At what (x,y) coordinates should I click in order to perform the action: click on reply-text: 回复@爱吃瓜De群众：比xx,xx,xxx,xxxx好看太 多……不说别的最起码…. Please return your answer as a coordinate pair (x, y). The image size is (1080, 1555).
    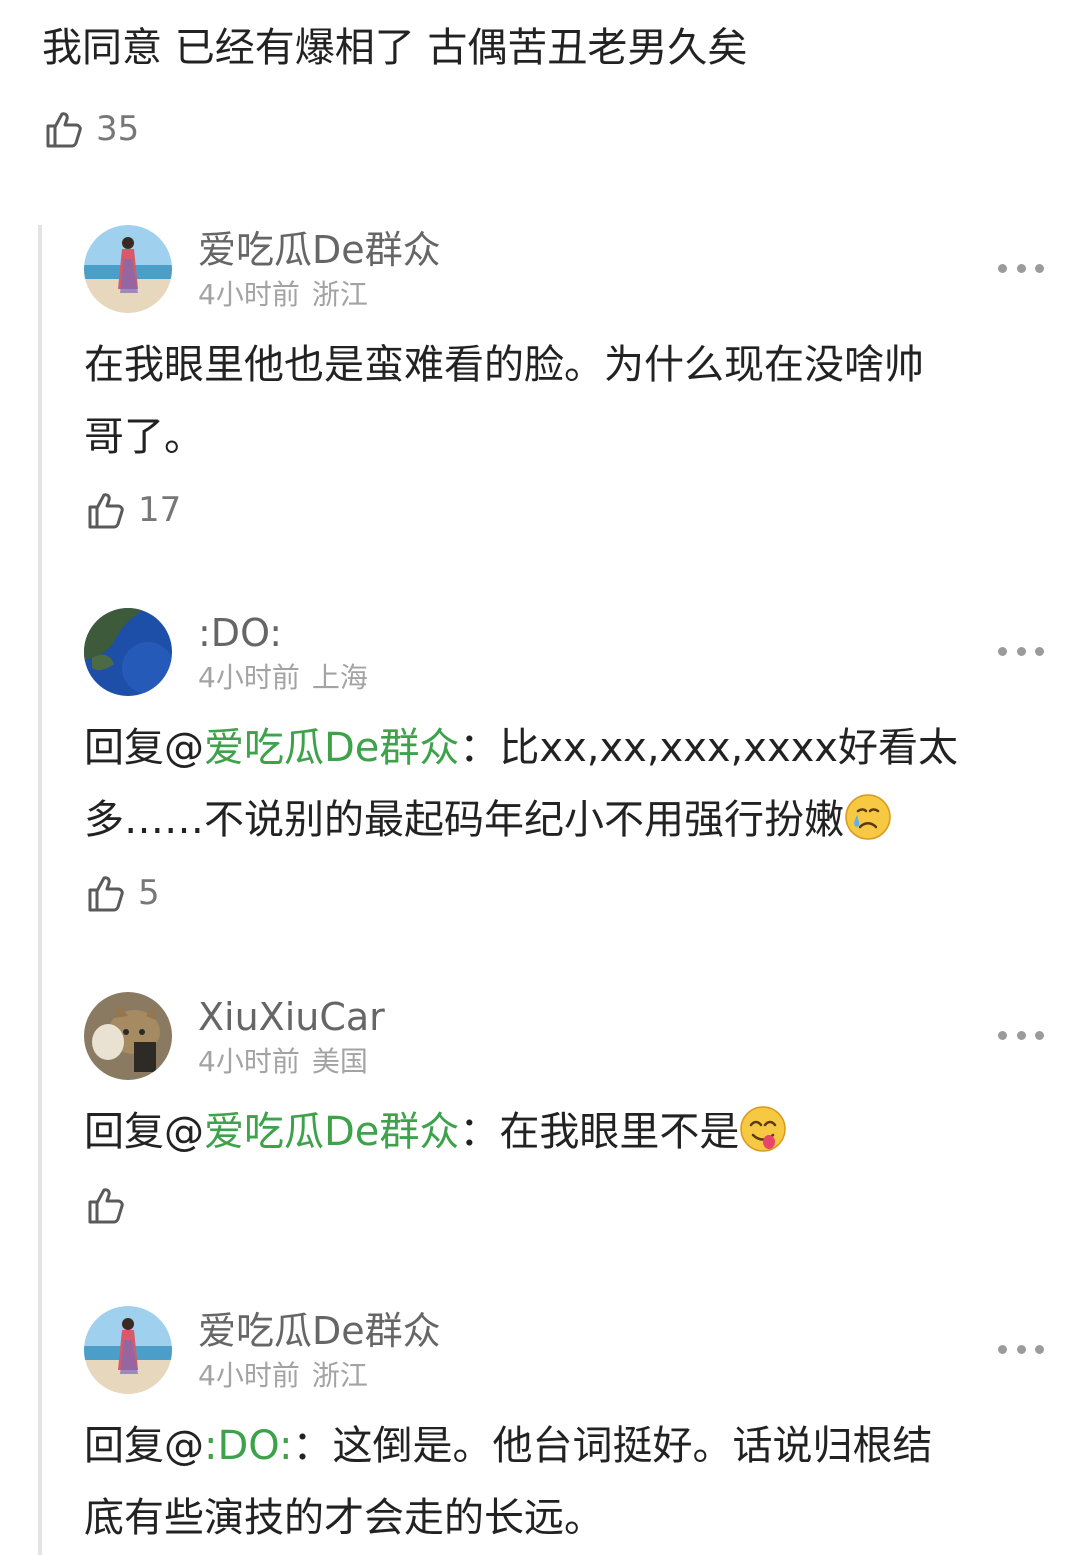
    Looking at the image, I should click on (521, 784).